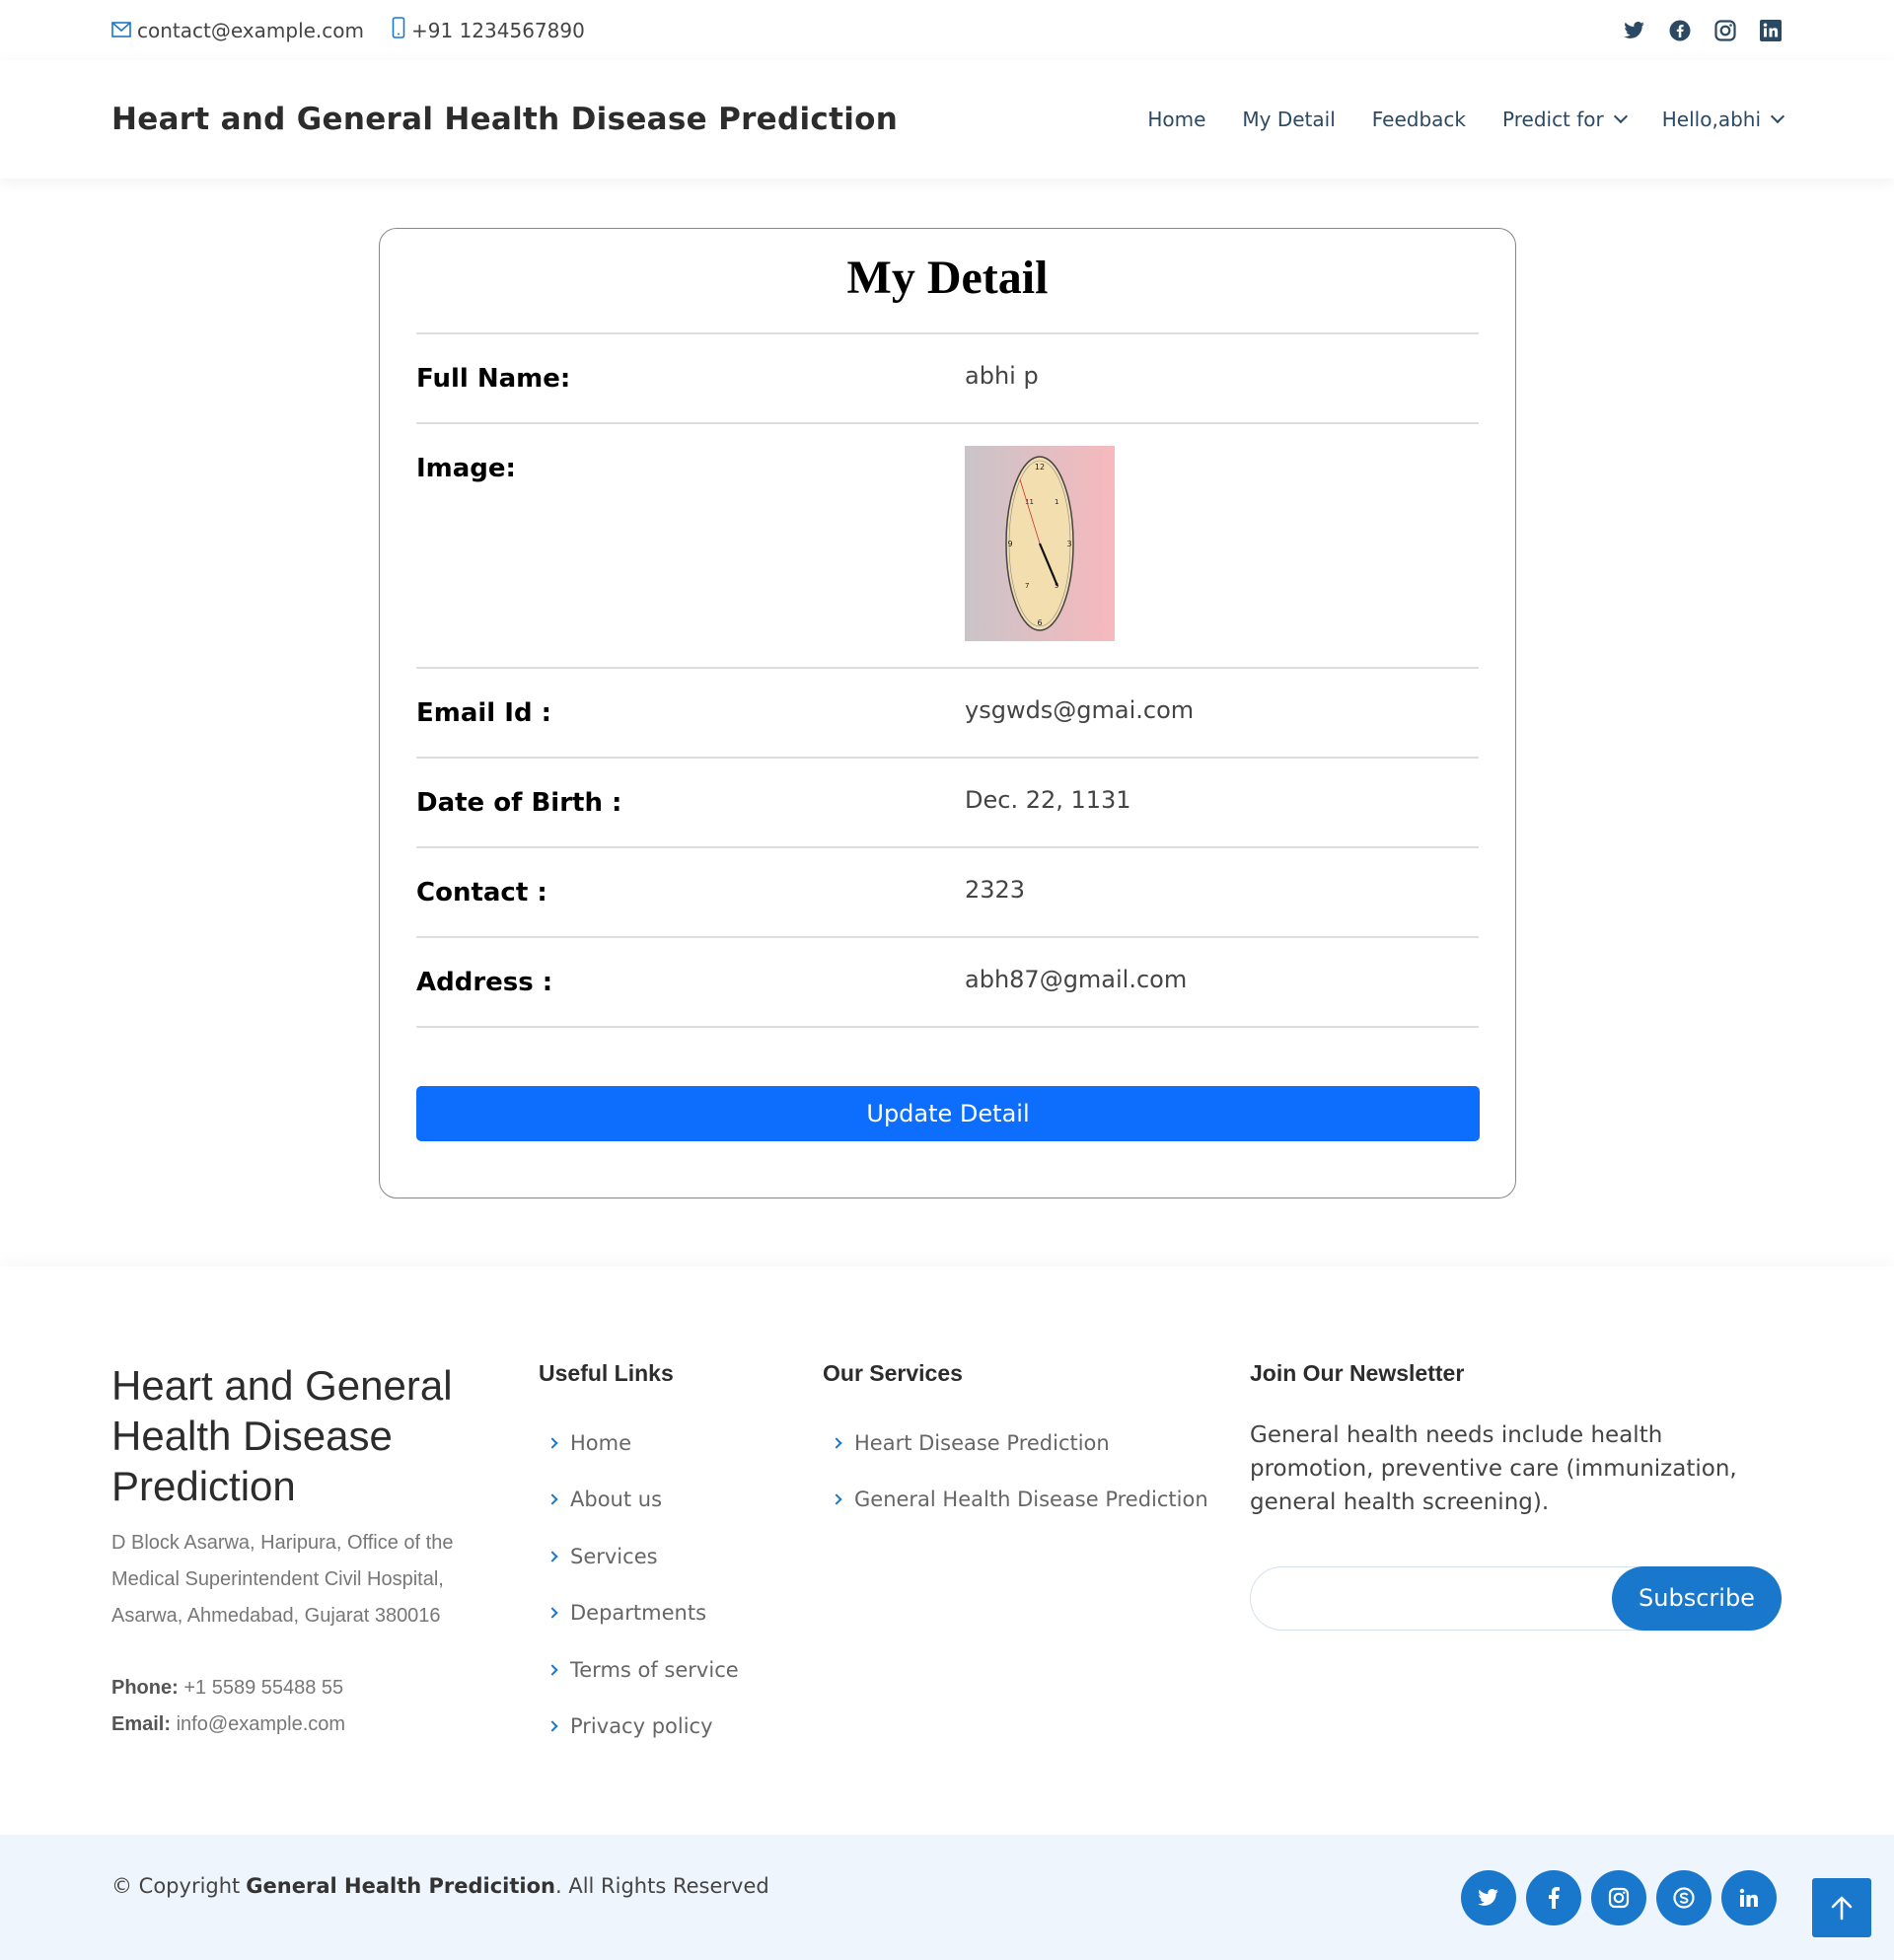  What do you see at coordinates (121, 31) in the screenshot?
I see `envelope-icon` at bounding box center [121, 31].